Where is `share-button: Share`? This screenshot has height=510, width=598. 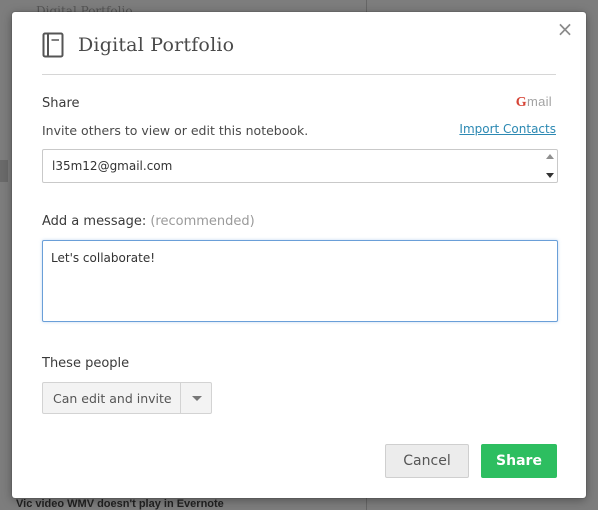 share-button: Share is located at coordinates (519, 461).